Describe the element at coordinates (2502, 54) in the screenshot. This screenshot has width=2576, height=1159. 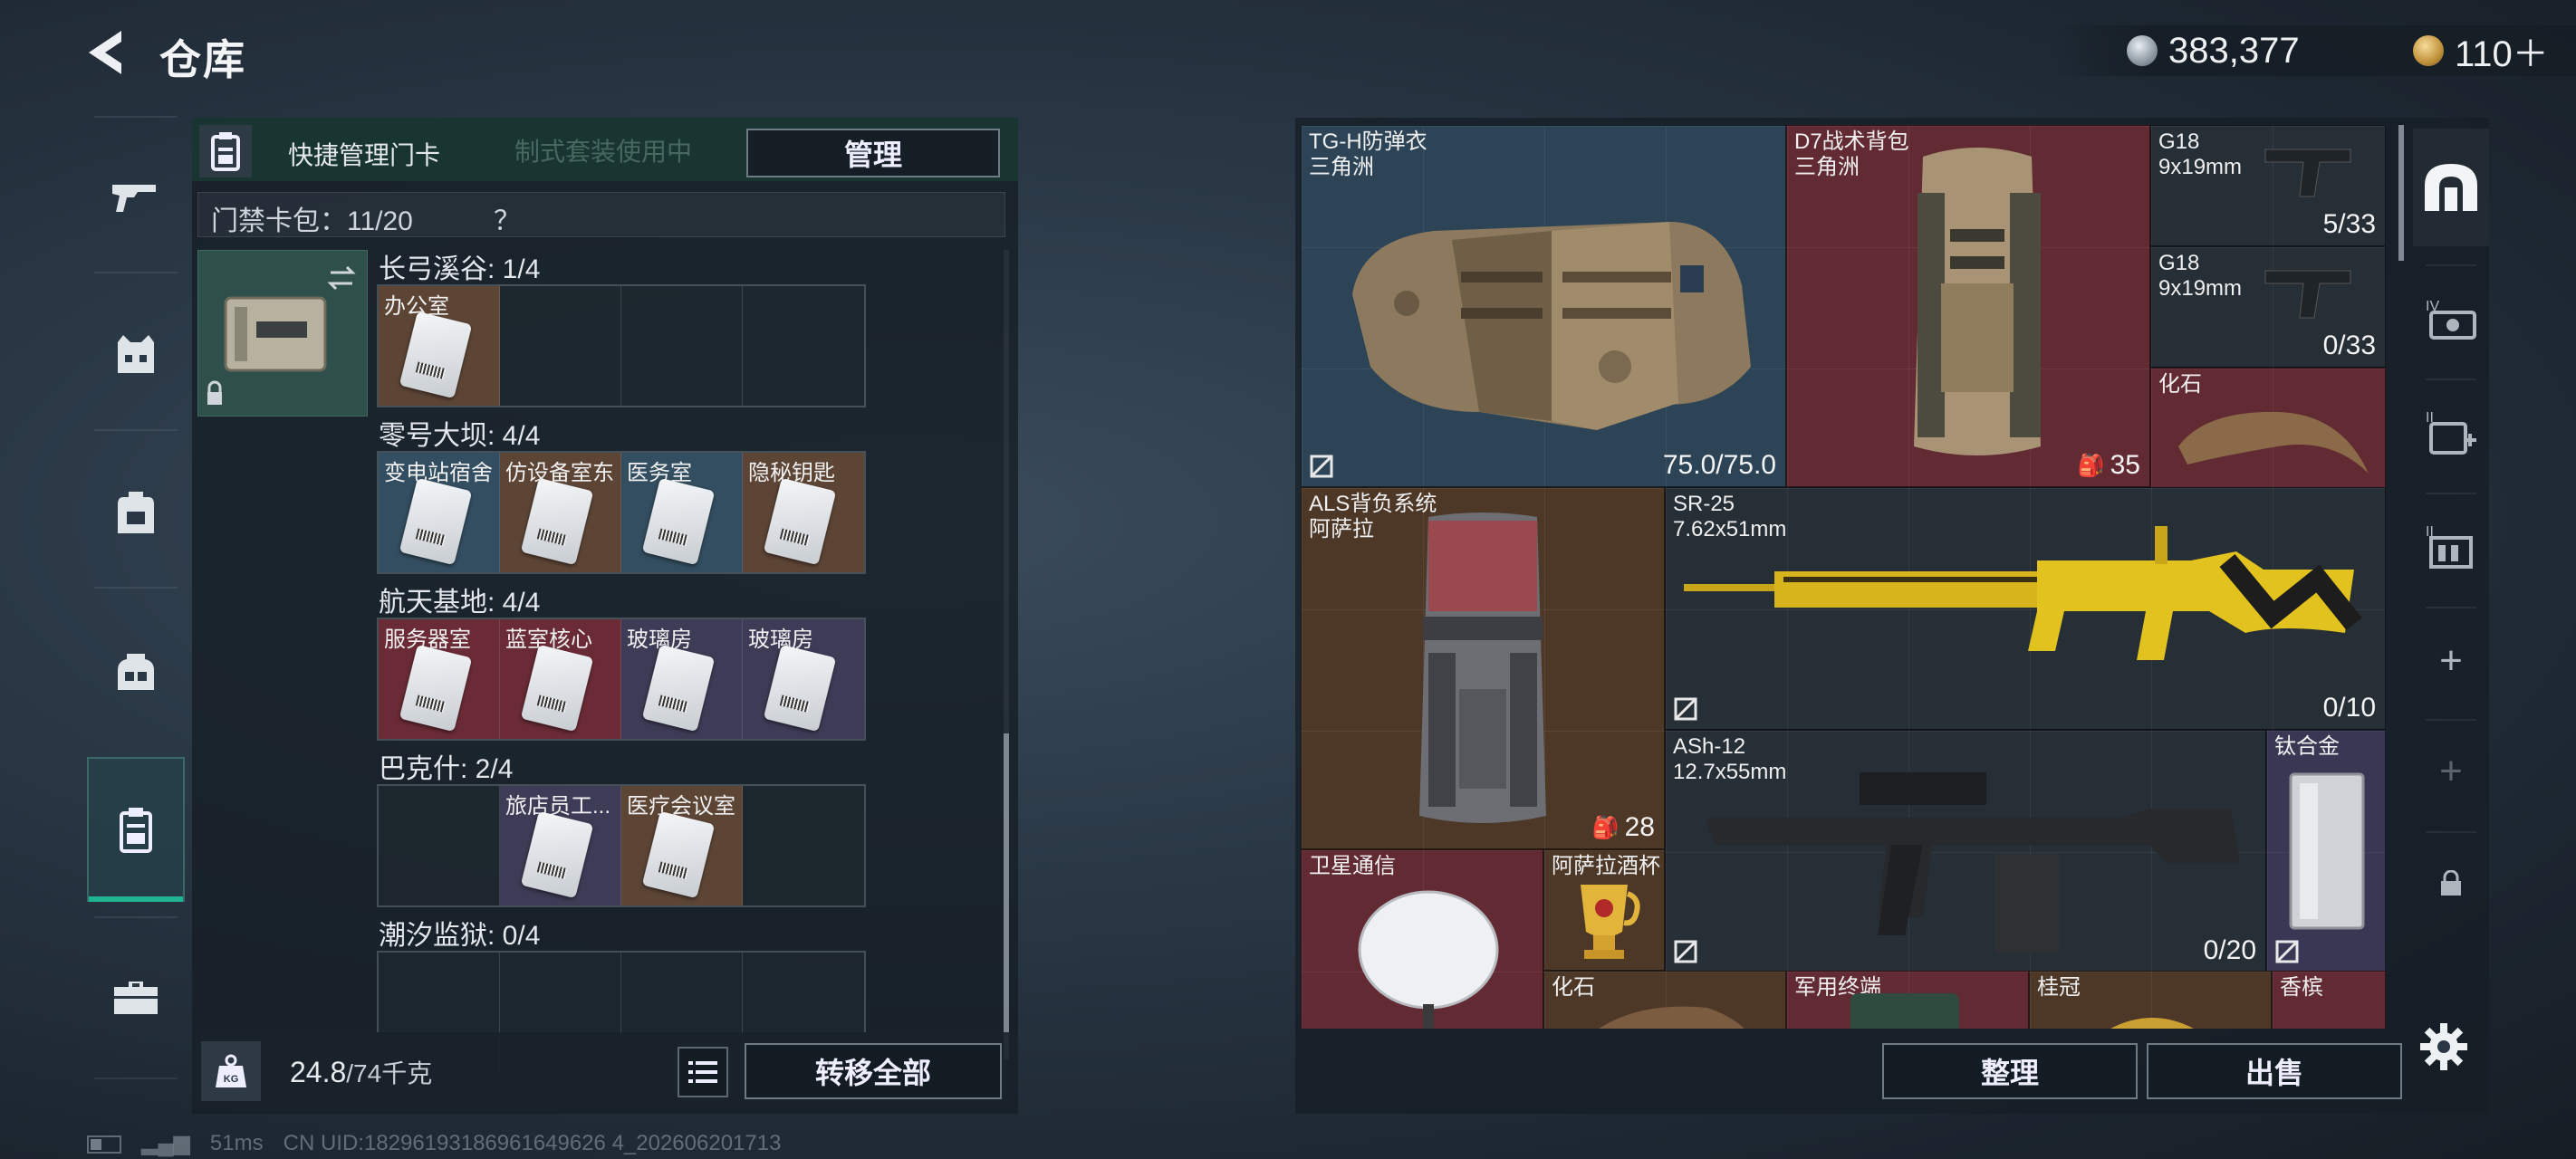
I see `gold-currency-value: 110＋` at that location.